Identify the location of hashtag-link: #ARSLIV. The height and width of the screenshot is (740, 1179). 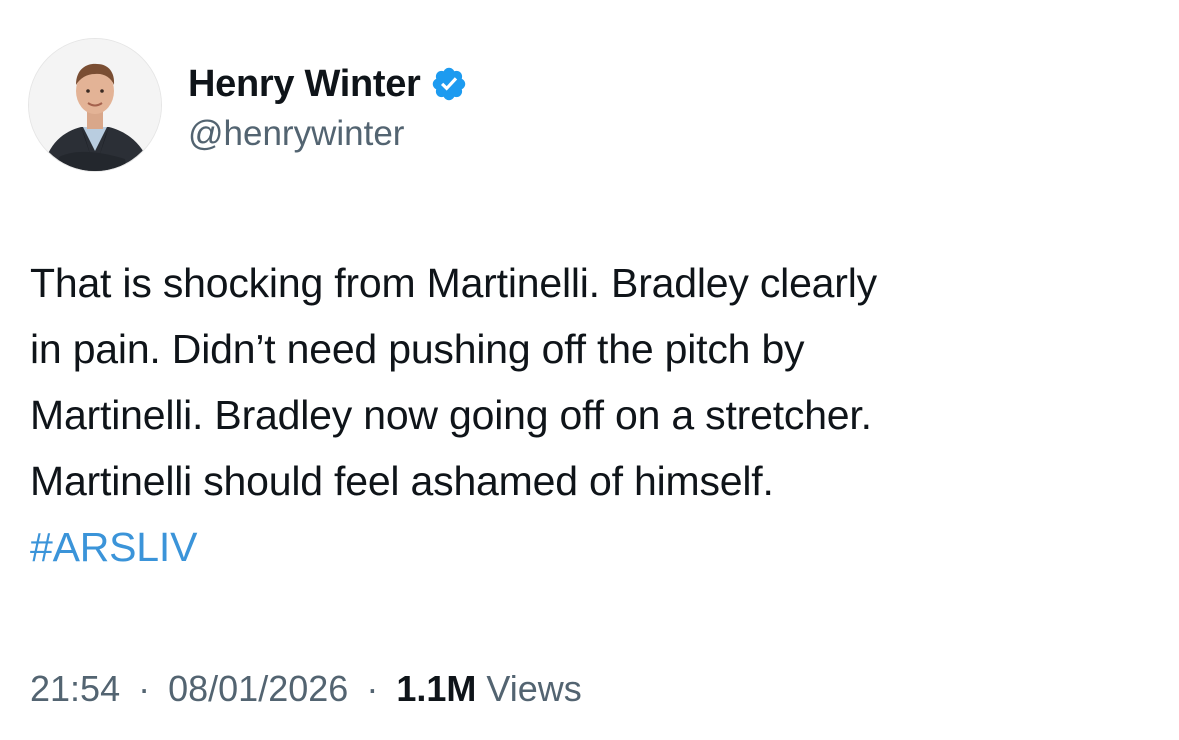
(113, 547).